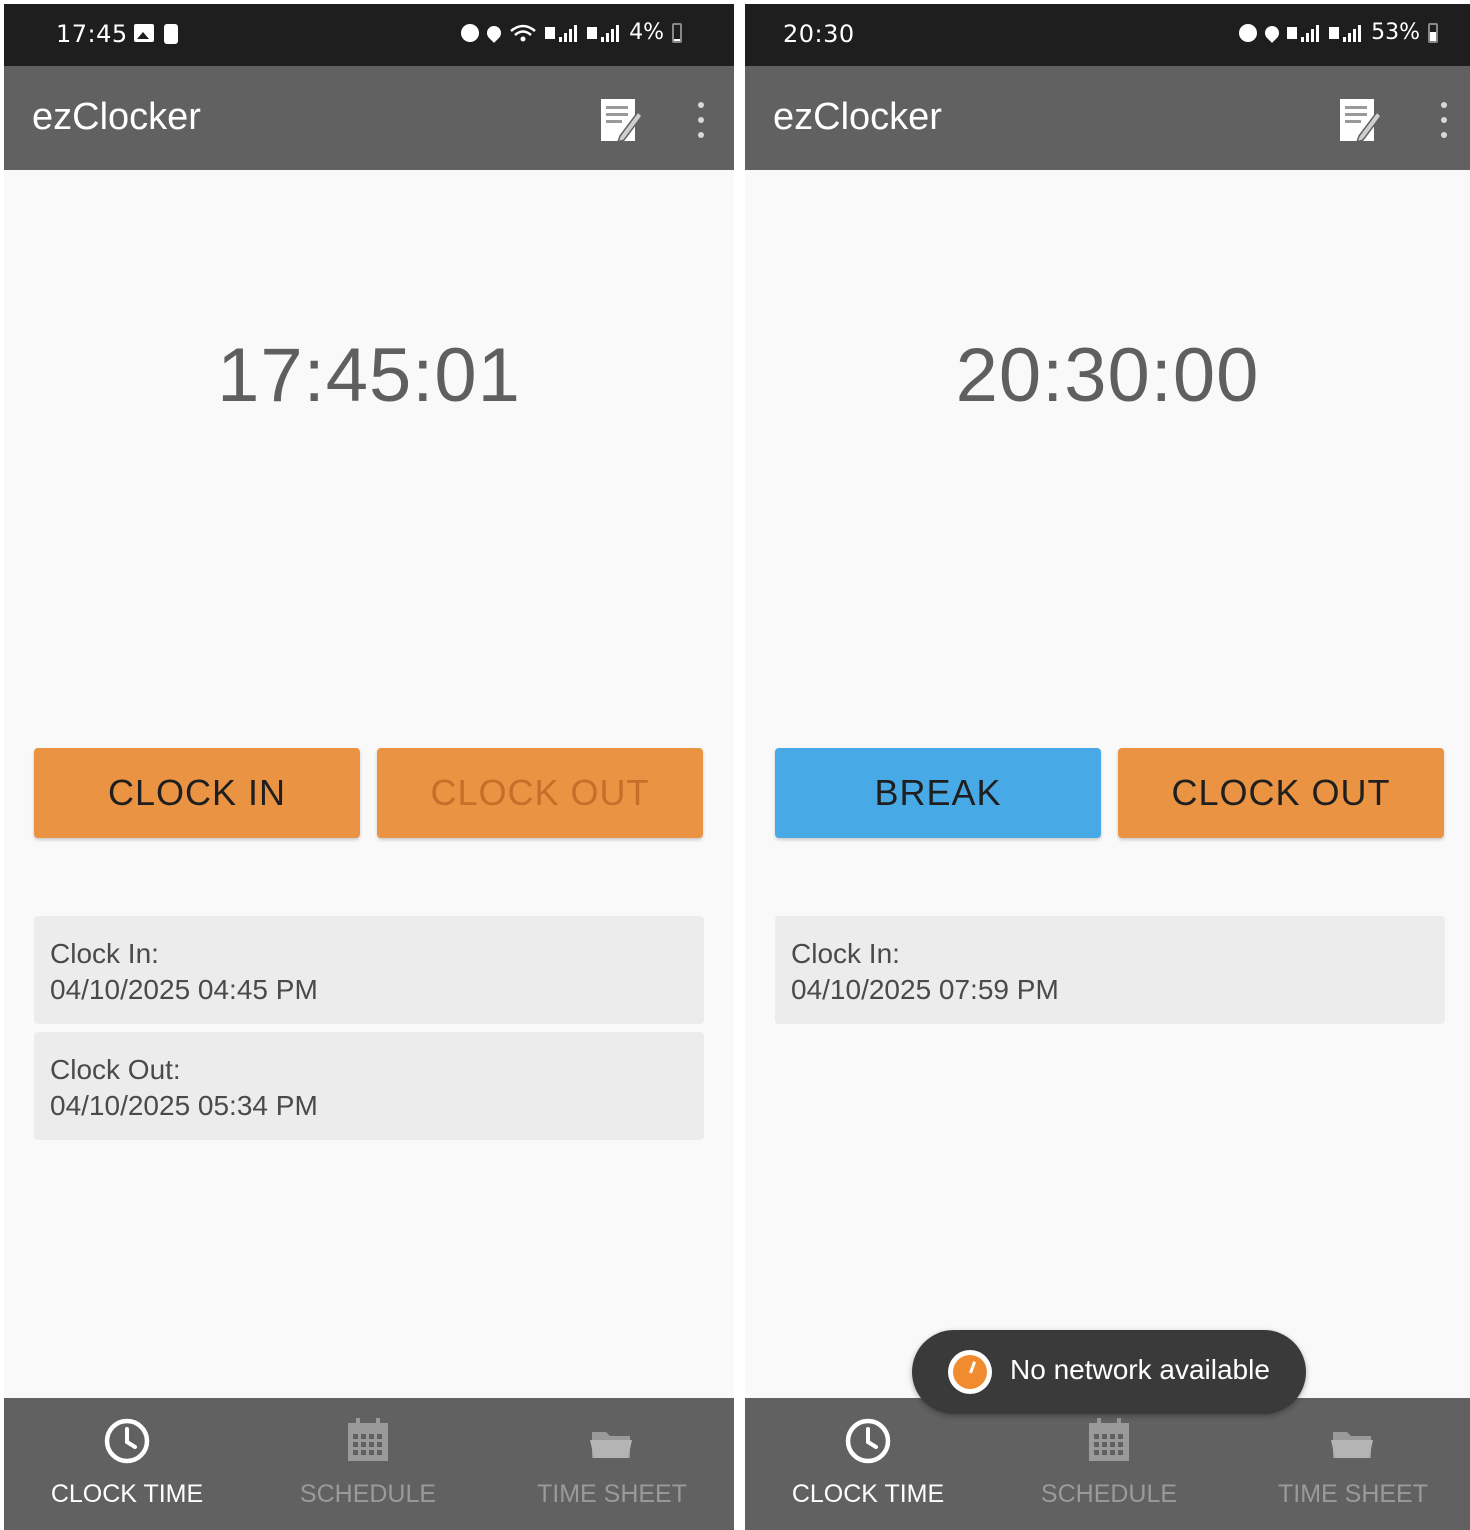  I want to click on clock-in-record: Clock In: 04/10/2025 07:59 PM, so click(1110, 970).